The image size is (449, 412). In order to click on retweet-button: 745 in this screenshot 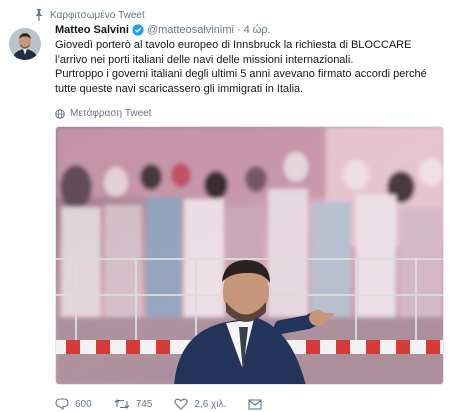, I will do `click(133, 404)`.